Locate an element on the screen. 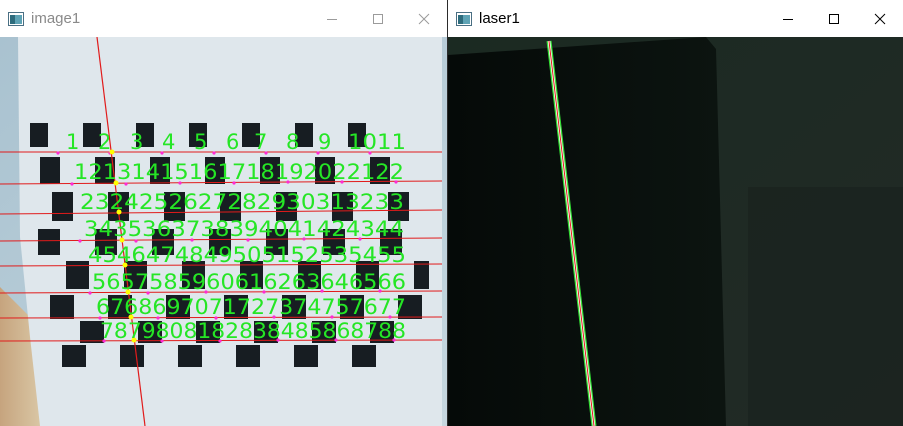  label-row-5: 4546474849505152535455 is located at coordinates (247, 255).